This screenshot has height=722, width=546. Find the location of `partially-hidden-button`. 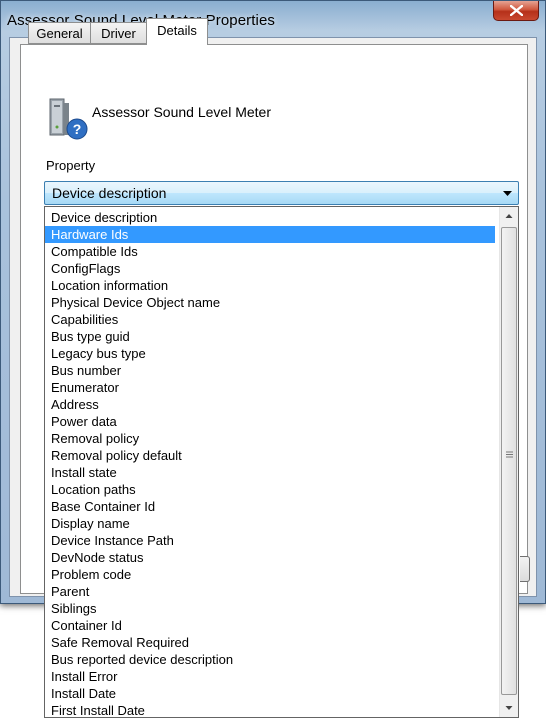

partially-hidden-button is located at coordinates (525, 569).